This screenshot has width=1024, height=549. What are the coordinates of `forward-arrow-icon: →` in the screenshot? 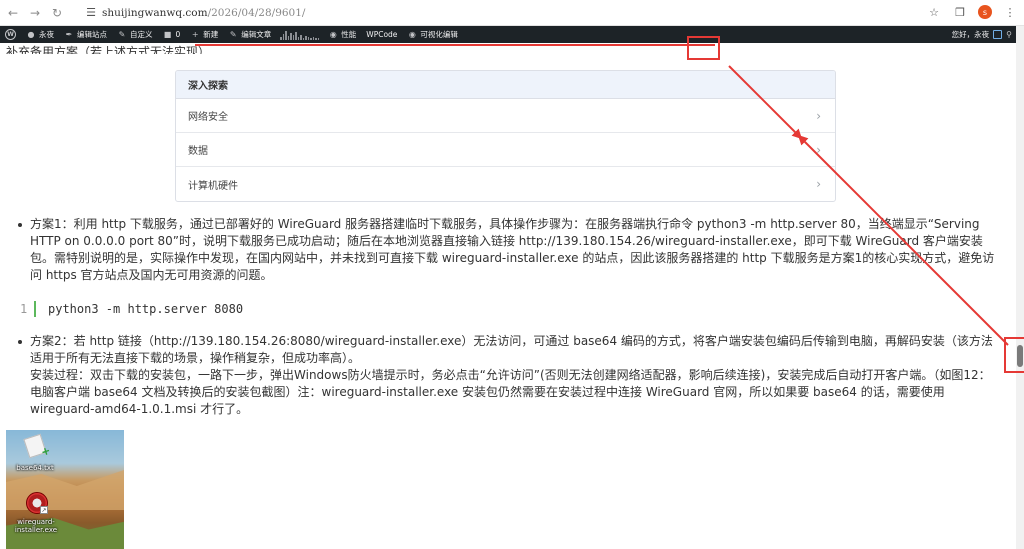 It's located at (35, 13).